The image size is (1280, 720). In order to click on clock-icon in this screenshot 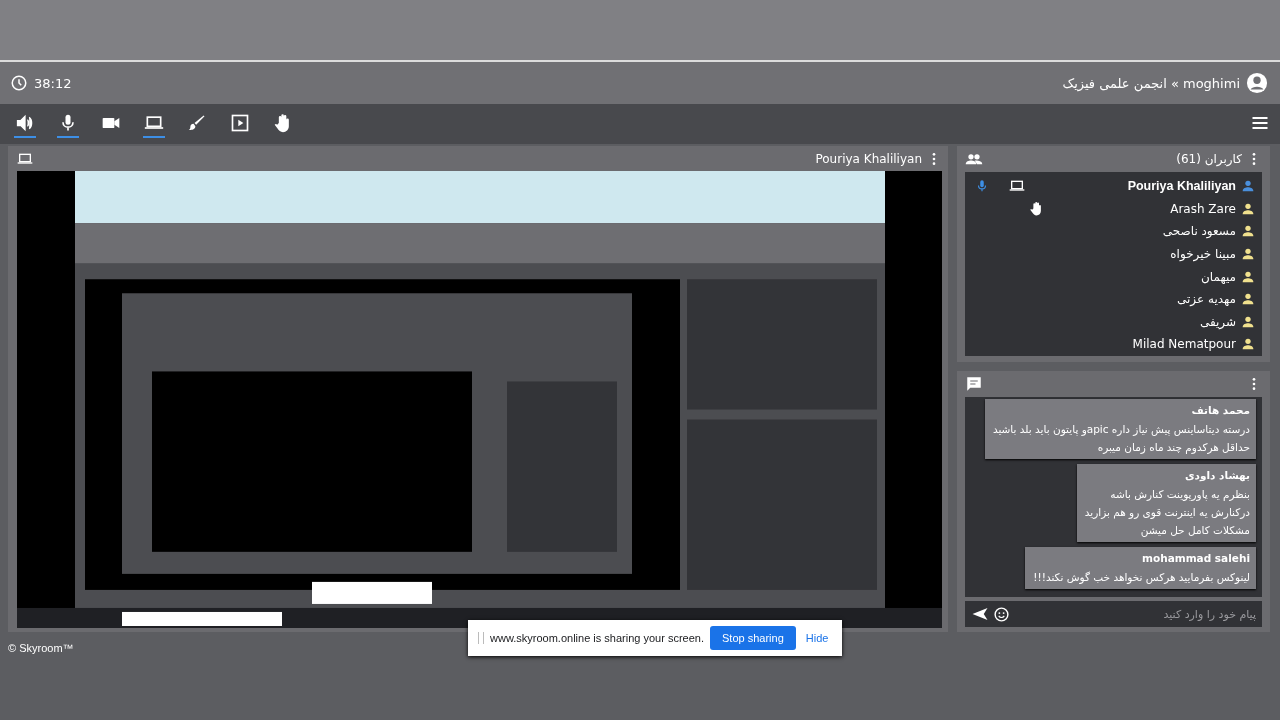, I will do `click(19, 83)`.